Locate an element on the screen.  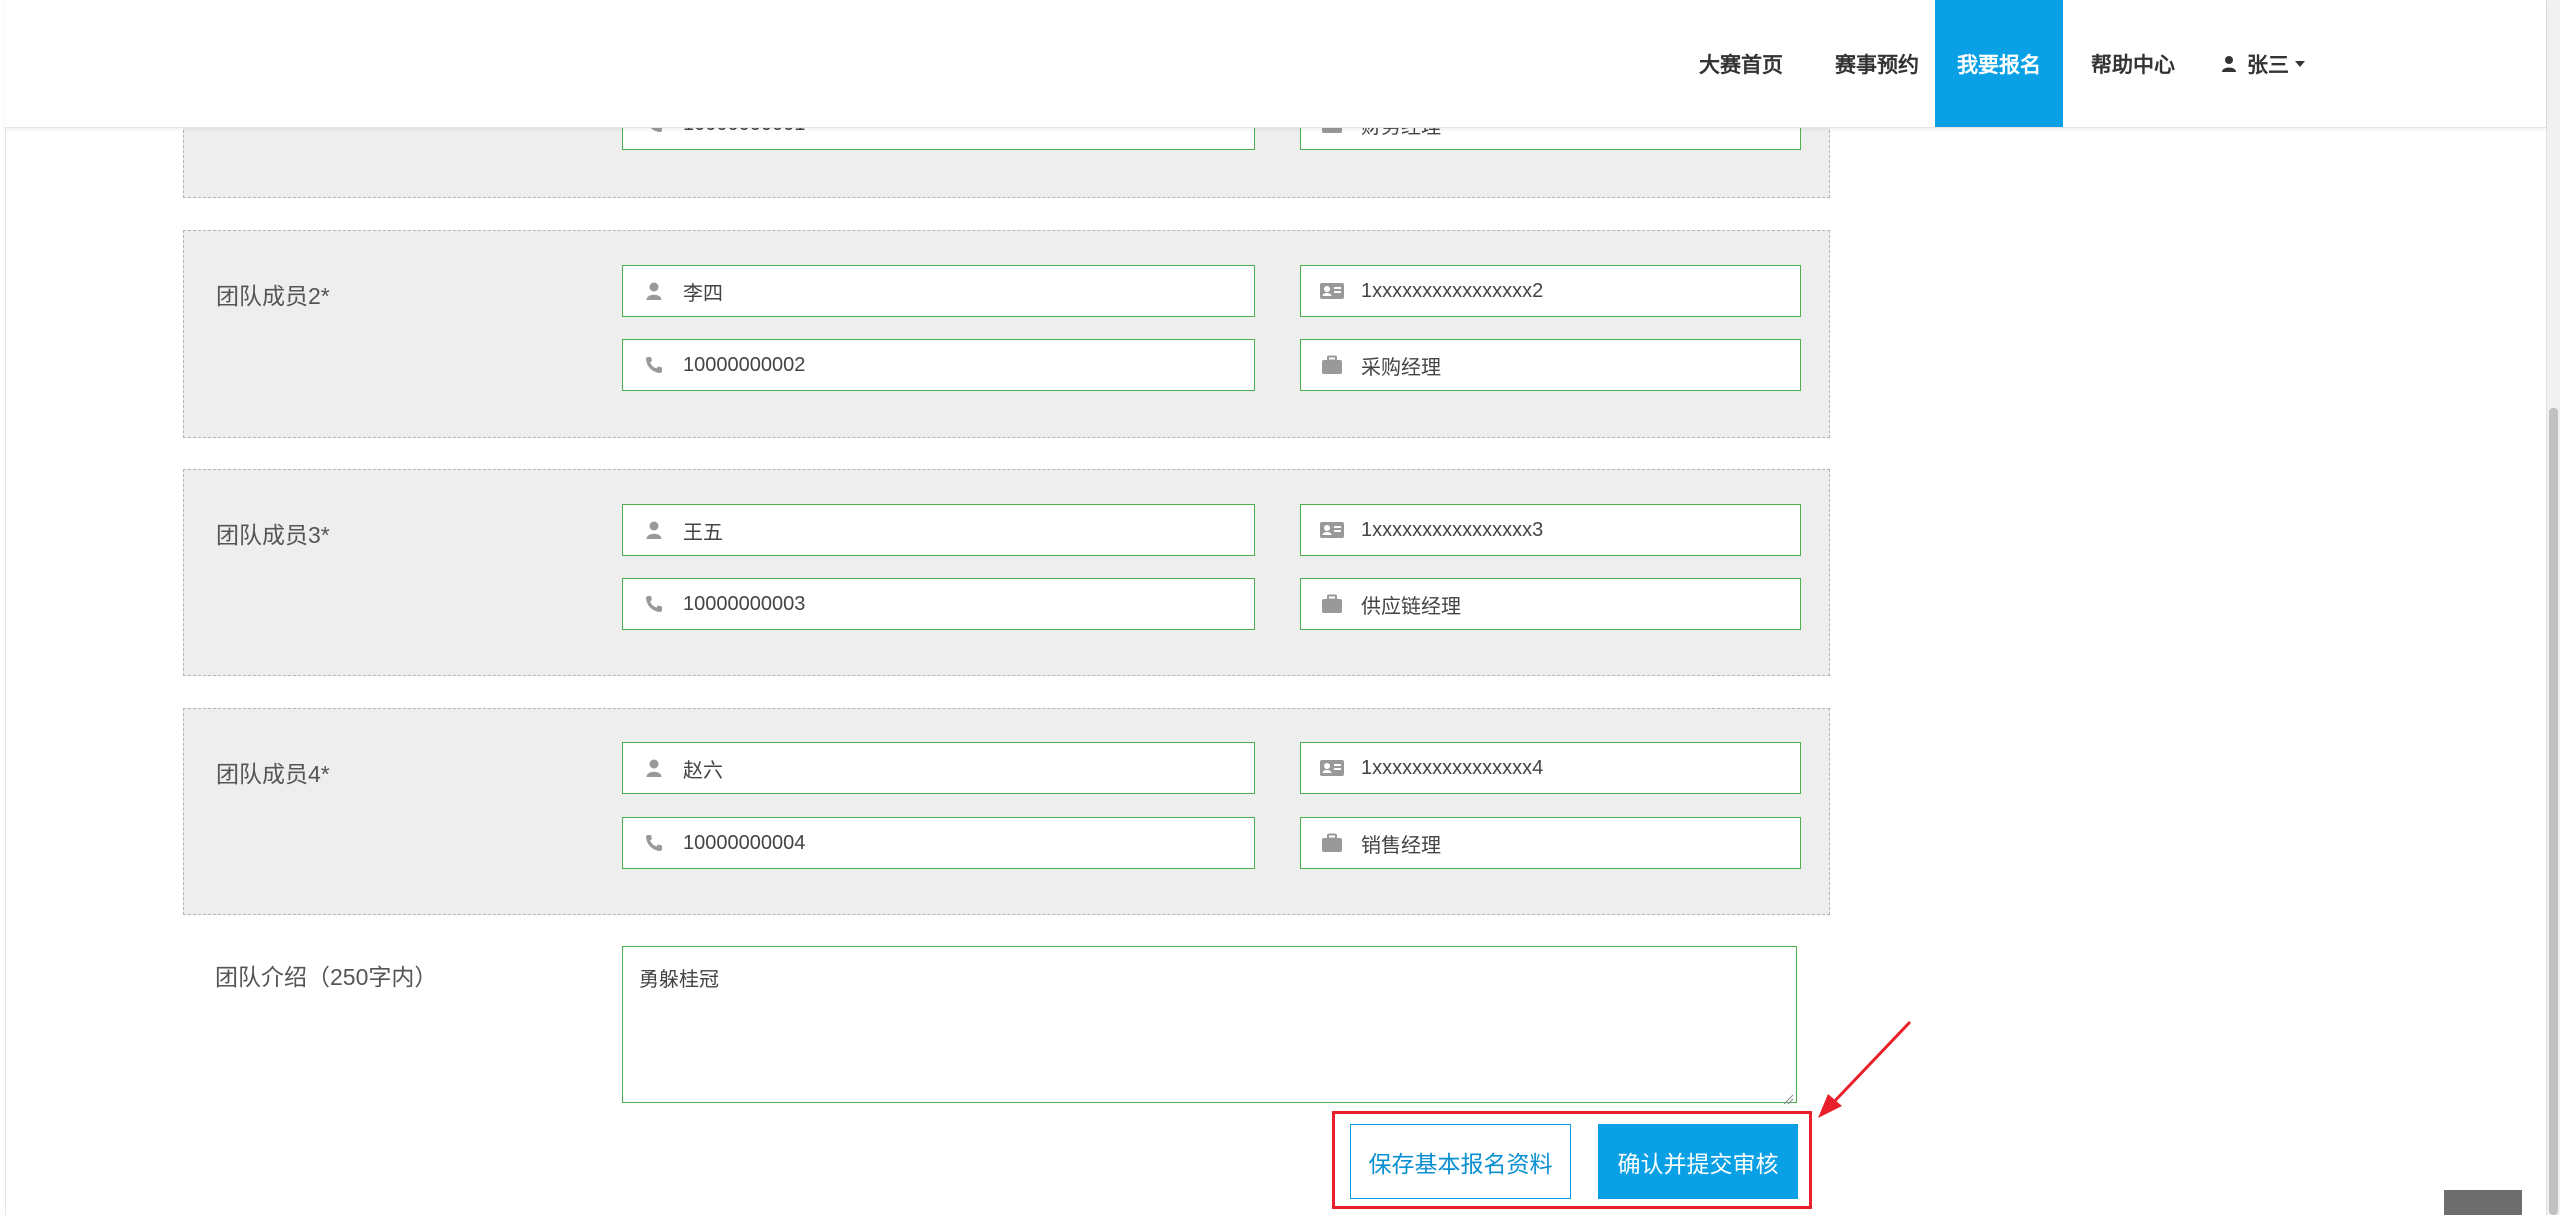
resize-grip-icon is located at coordinates (1788, 1096).